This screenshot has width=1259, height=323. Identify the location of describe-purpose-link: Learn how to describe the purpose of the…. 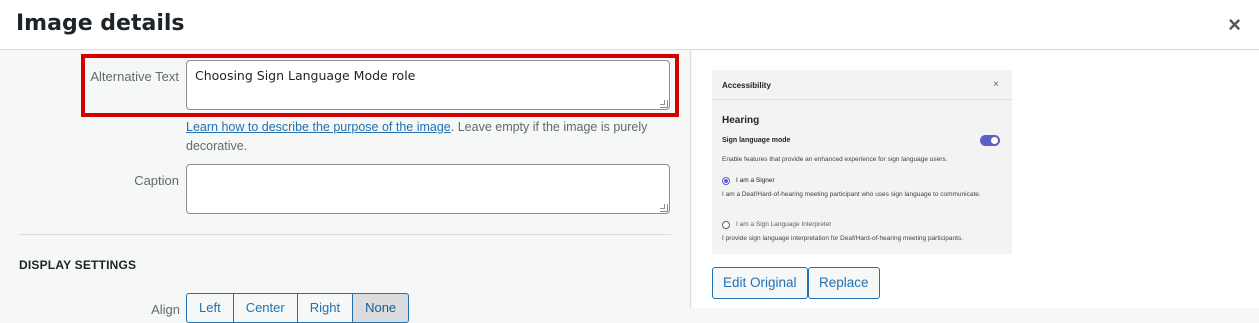
(318, 127).